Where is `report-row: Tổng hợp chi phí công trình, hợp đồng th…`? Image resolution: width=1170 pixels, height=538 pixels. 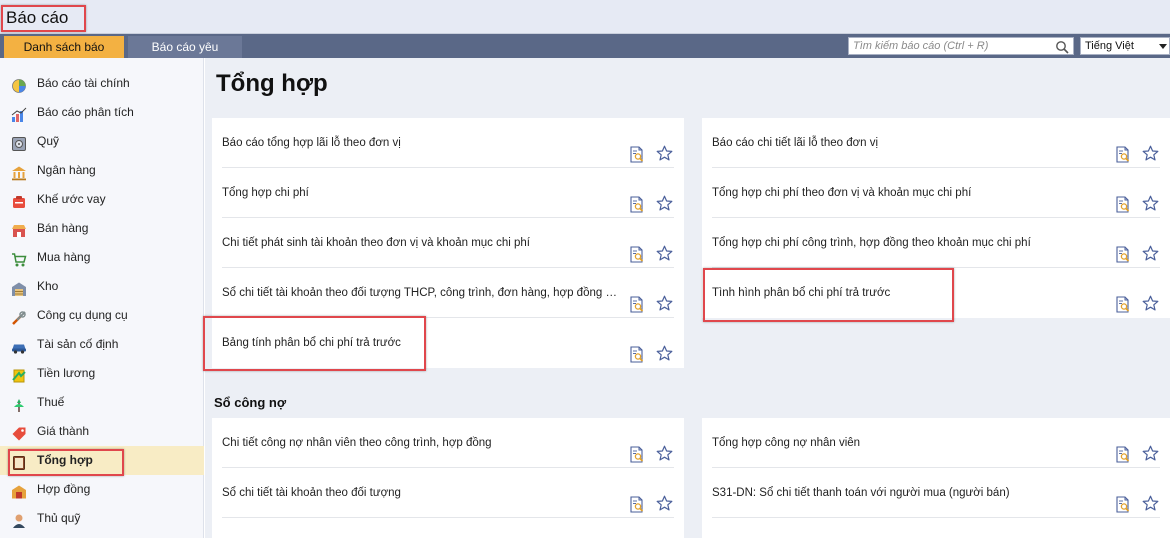 report-row: Tổng hợp chi phí công trình, hợp đồng th… is located at coordinates (936, 243).